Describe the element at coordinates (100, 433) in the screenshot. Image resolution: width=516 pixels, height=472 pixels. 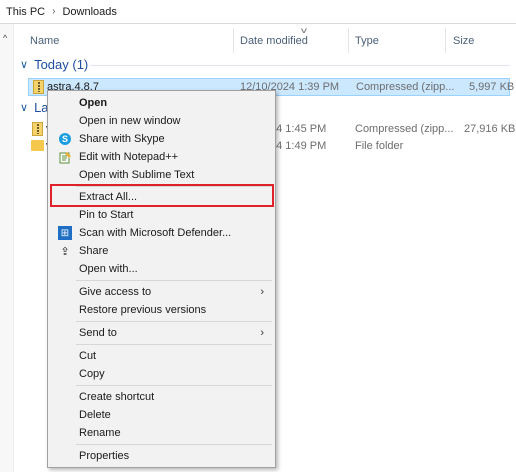
I see `menu-item-label: Rename` at that location.